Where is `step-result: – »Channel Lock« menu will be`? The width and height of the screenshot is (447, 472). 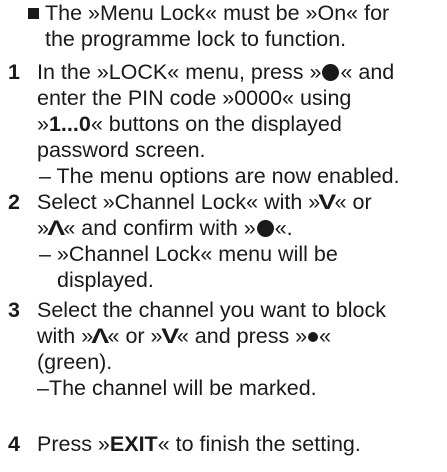
step-result: – »Channel Lock« menu will be is located at coordinates (188, 254).